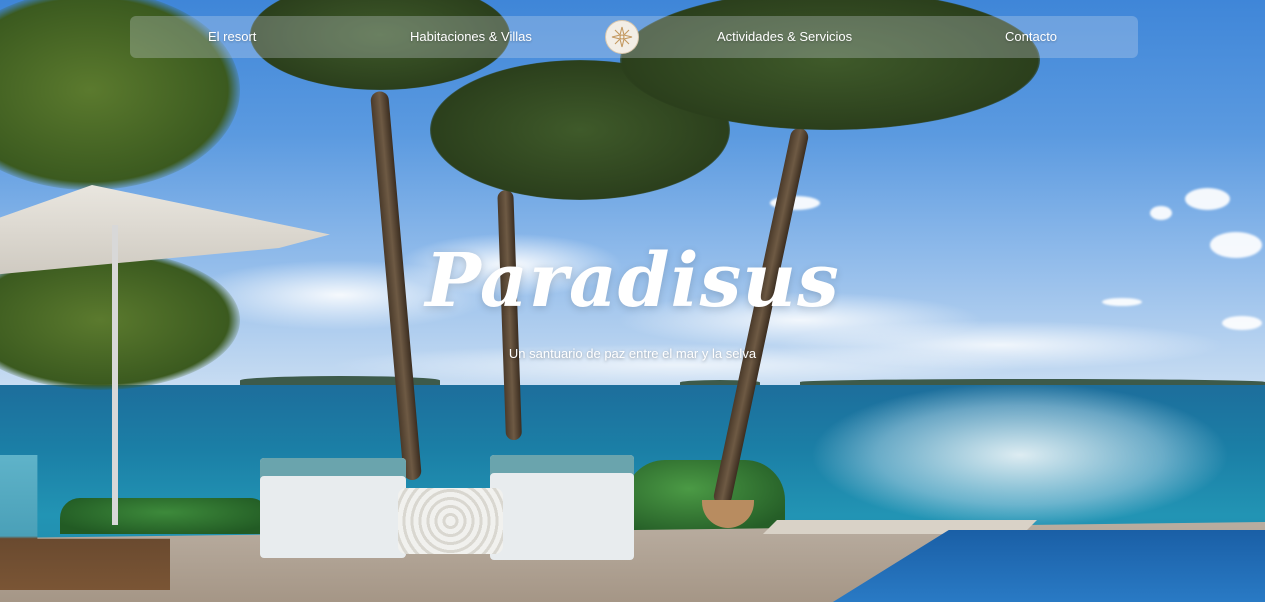 This screenshot has height=602, width=1265. What do you see at coordinates (632, 281) in the screenshot?
I see `hero-title: Paradisus` at bounding box center [632, 281].